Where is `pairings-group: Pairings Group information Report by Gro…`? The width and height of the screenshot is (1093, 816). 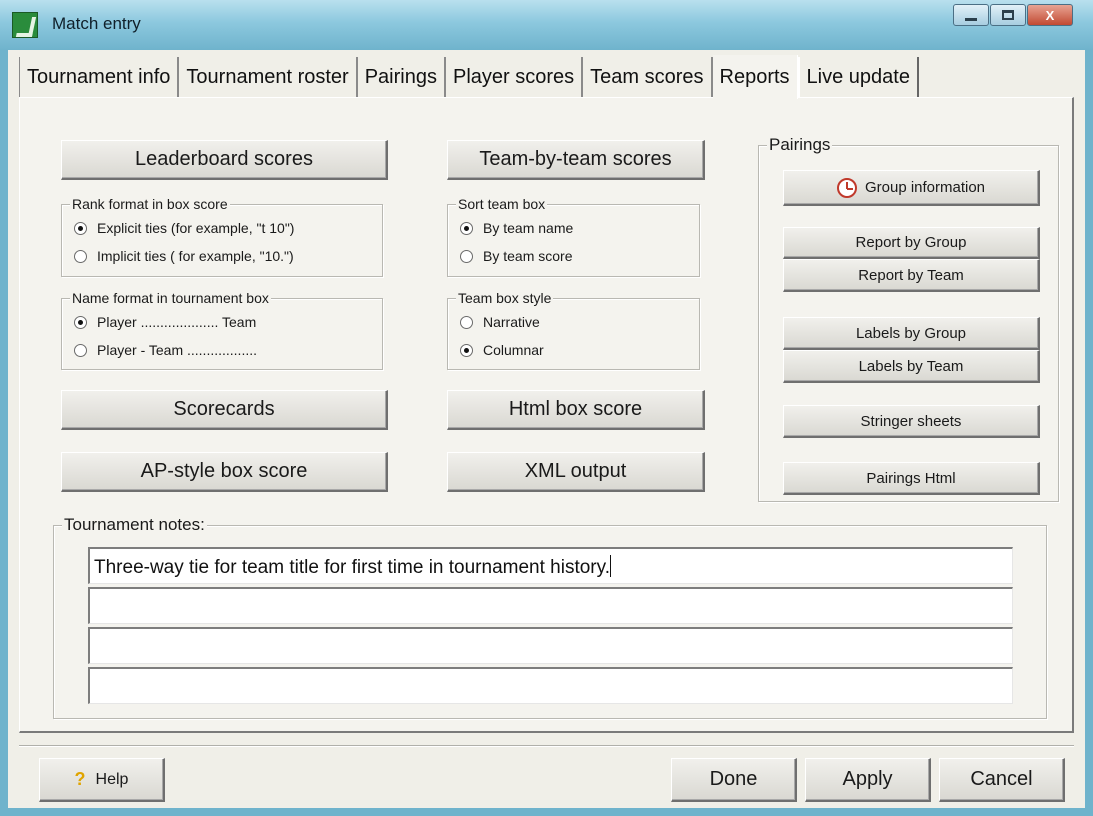
pairings-group: Pairings Group information Report by Gro… is located at coordinates (908, 318).